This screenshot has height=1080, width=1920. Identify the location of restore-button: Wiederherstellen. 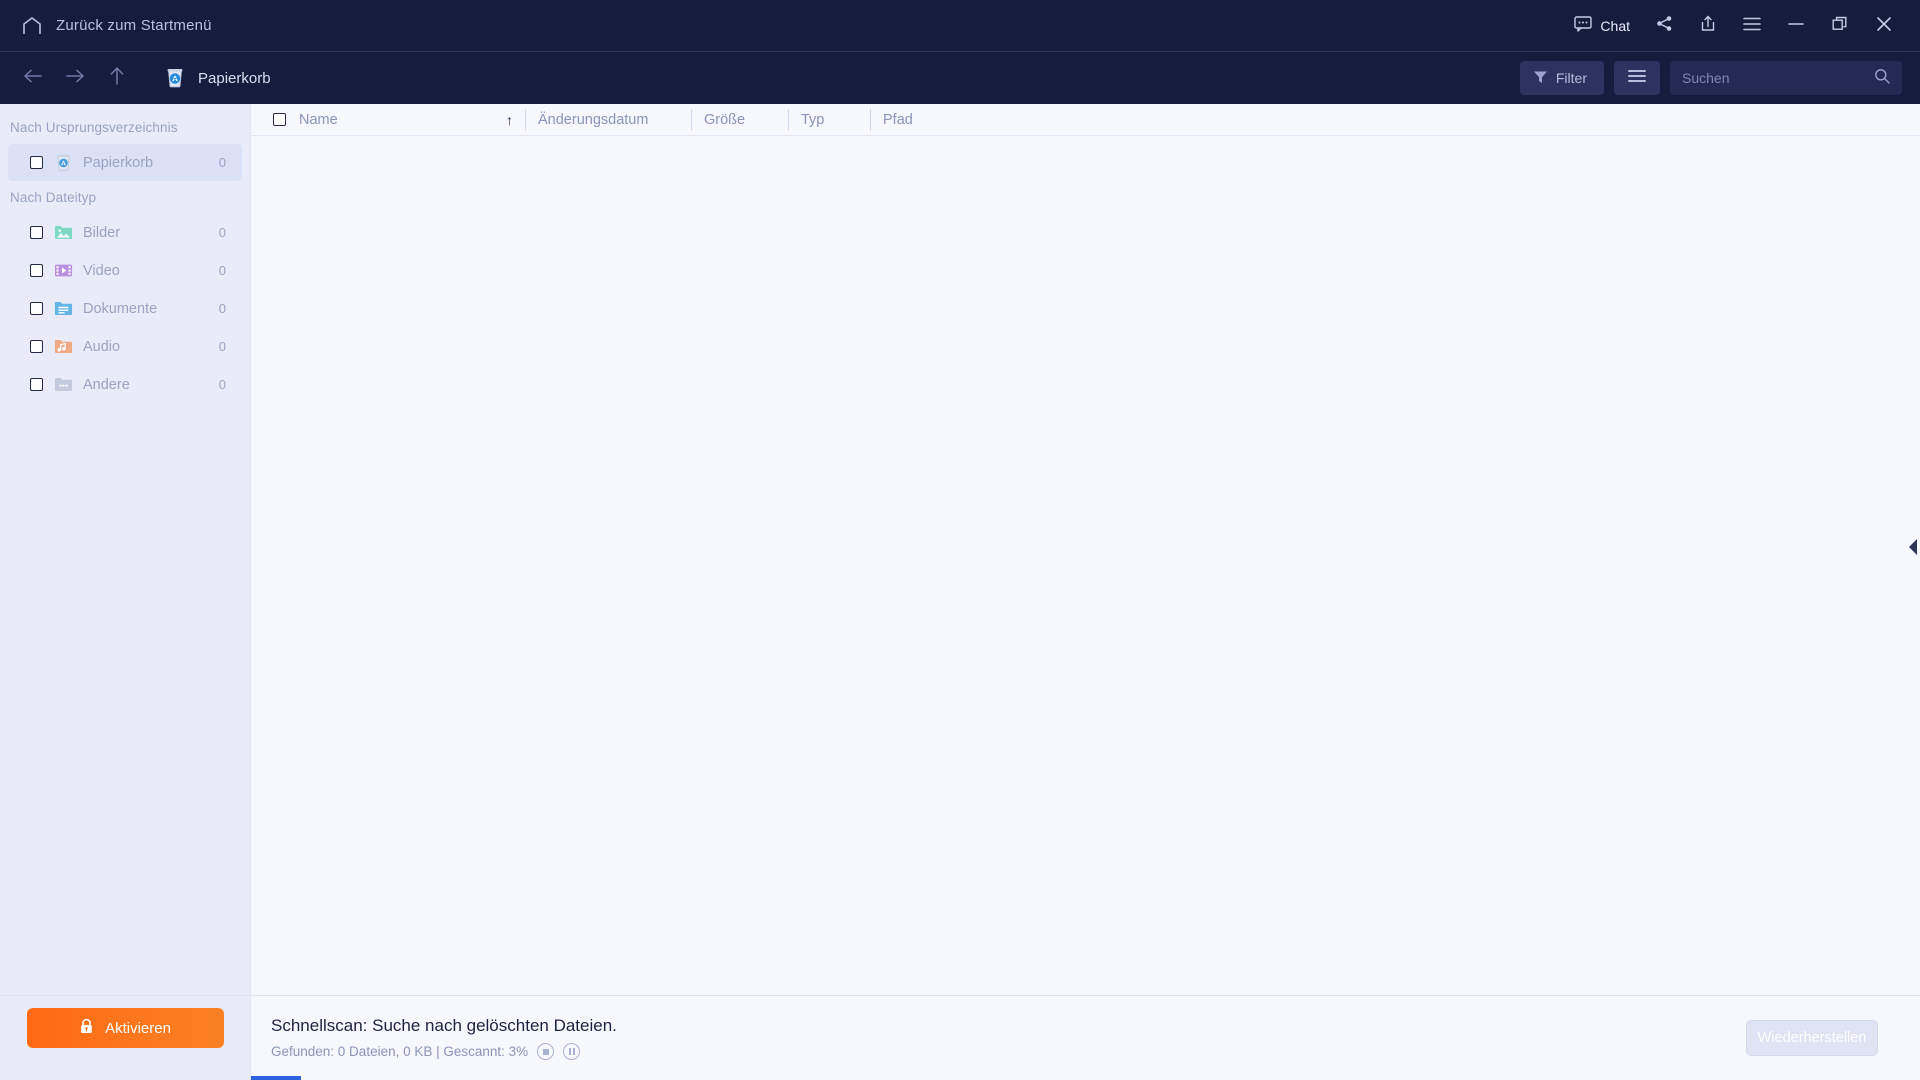
(1812, 1038).